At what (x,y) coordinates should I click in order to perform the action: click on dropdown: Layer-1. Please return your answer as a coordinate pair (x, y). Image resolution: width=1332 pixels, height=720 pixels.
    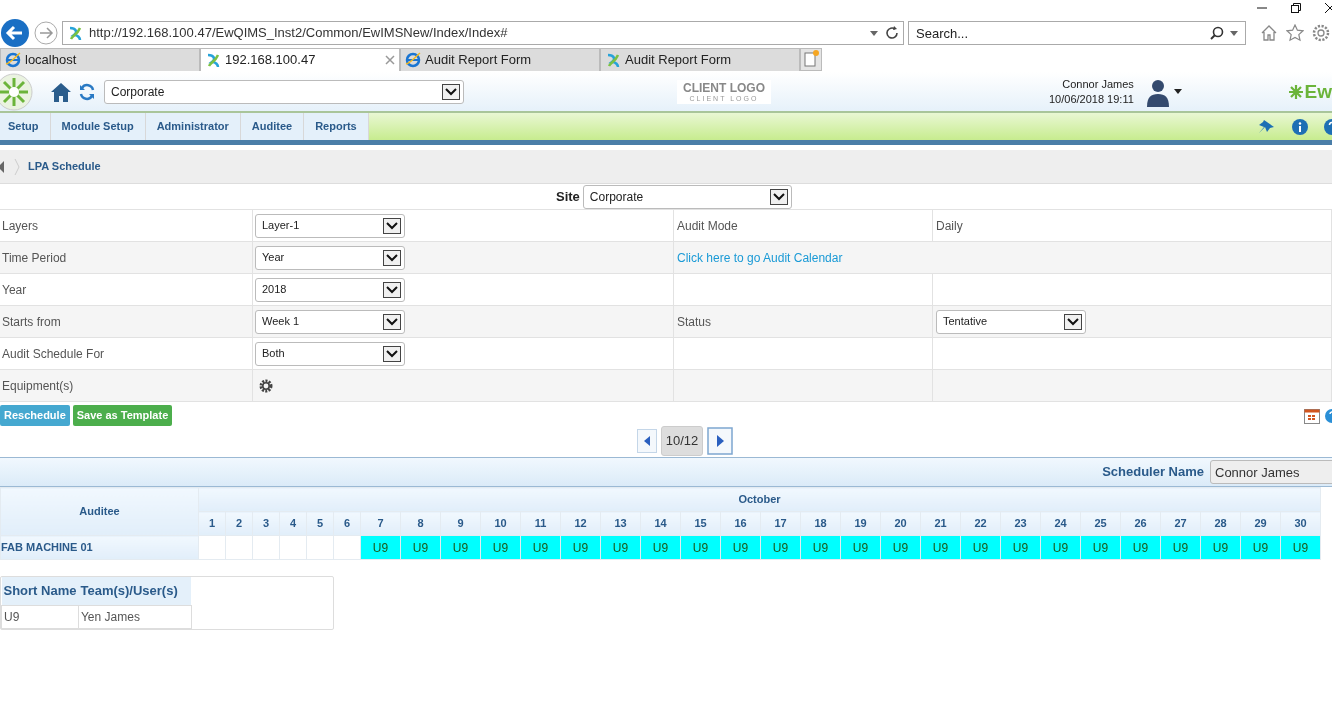
    Looking at the image, I should click on (330, 225).